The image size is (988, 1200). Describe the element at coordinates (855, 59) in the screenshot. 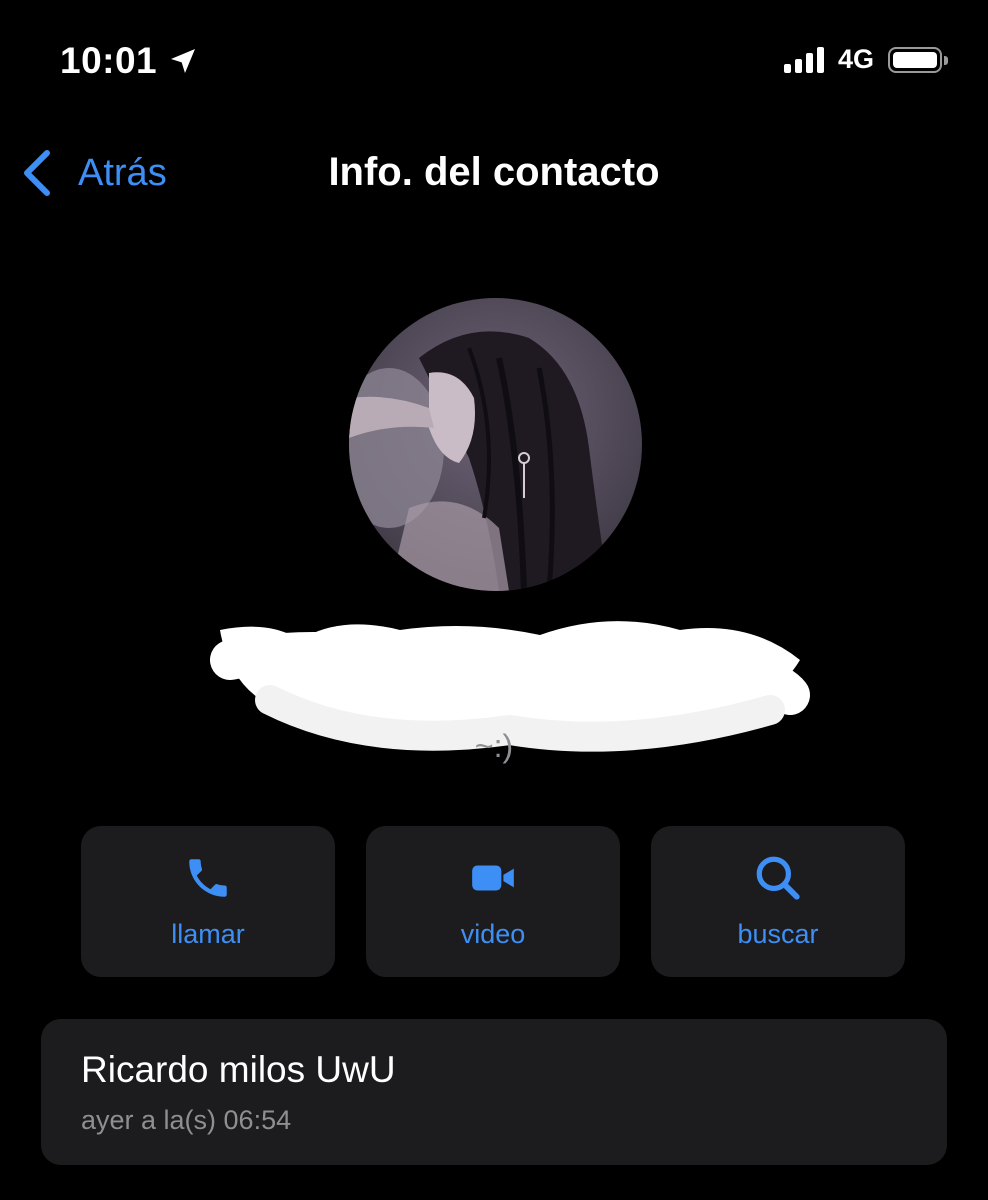

I see `network-type: 4G` at that location.